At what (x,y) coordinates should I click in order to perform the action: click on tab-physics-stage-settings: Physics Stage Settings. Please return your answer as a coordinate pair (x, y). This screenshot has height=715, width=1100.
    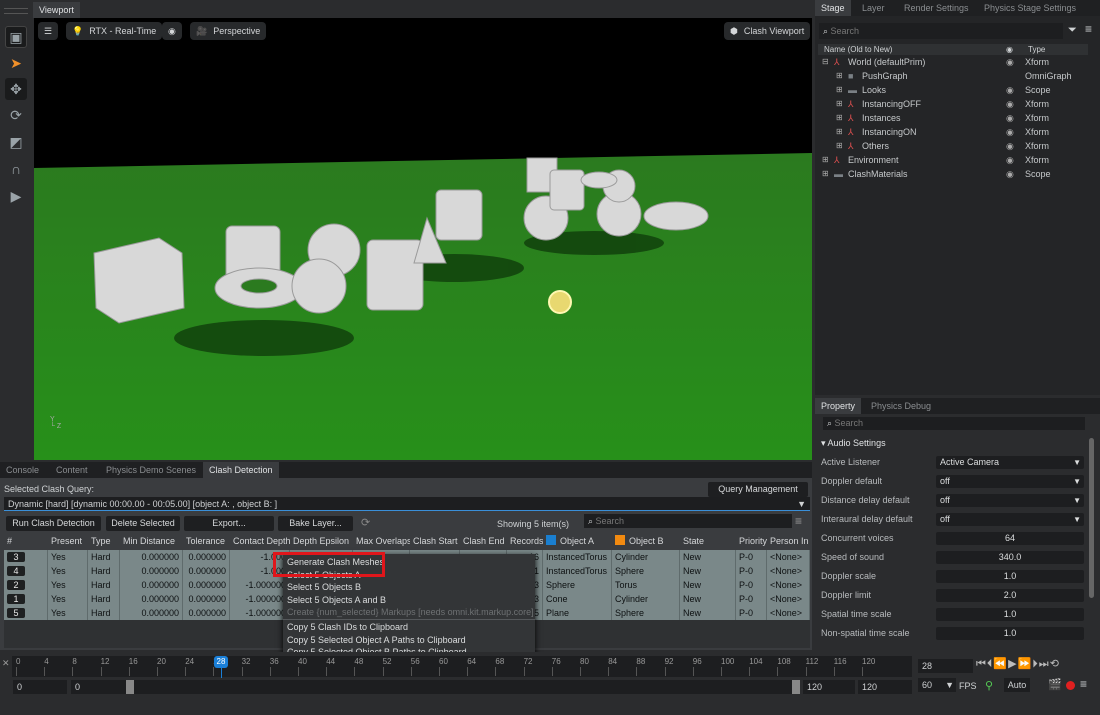
    Looking at the image, I should click on (1030, 8).